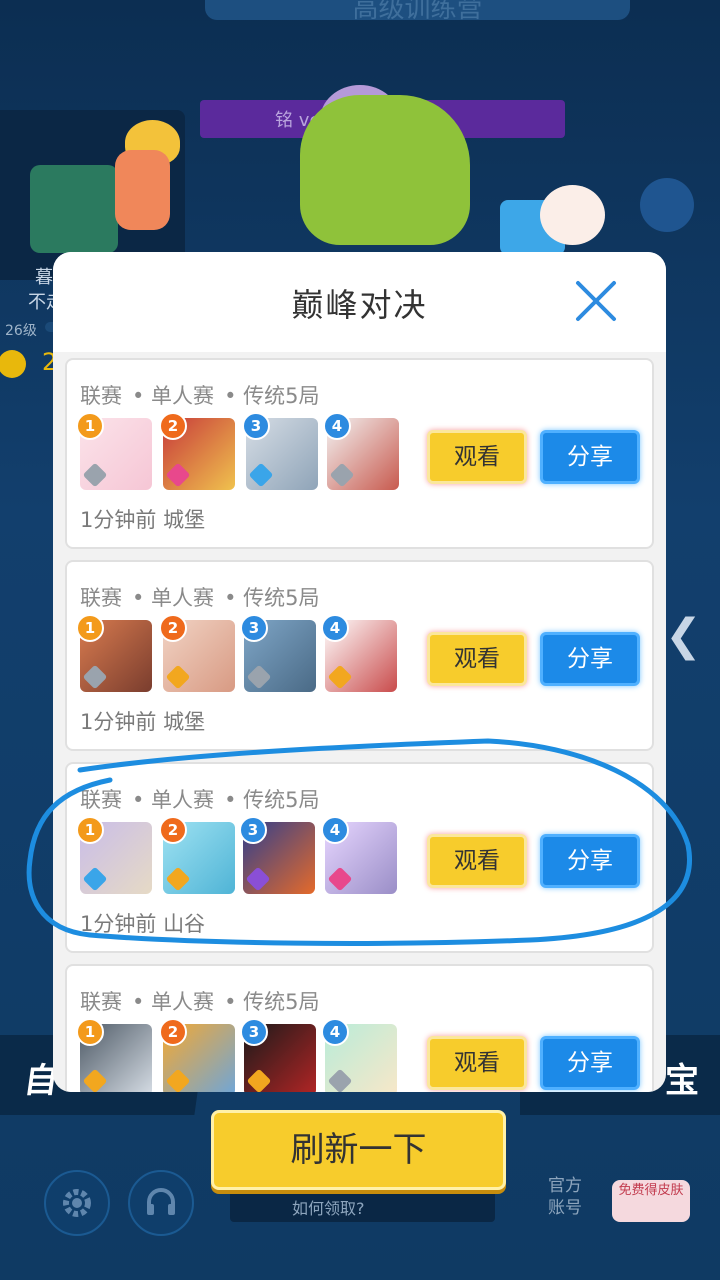 The width and height of the screenshot is (720, 1280). I want to click on match-card: 联赛 • 单人赛 • 传统5局 1 2 3 4 观看 分享, so click(359, 1028).